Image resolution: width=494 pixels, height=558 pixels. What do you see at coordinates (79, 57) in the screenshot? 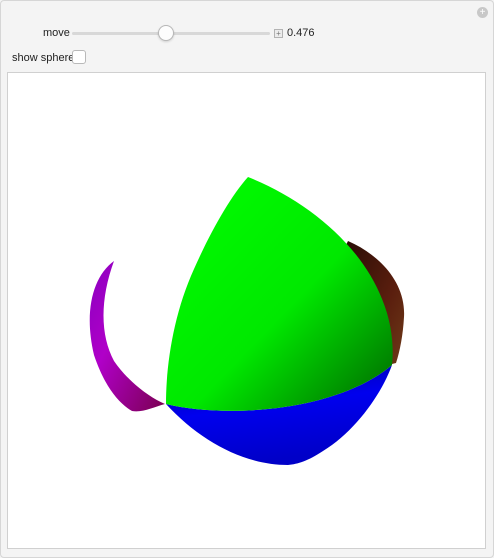
I see `show-sphere-checkbox` at bounding box center [79, 57].